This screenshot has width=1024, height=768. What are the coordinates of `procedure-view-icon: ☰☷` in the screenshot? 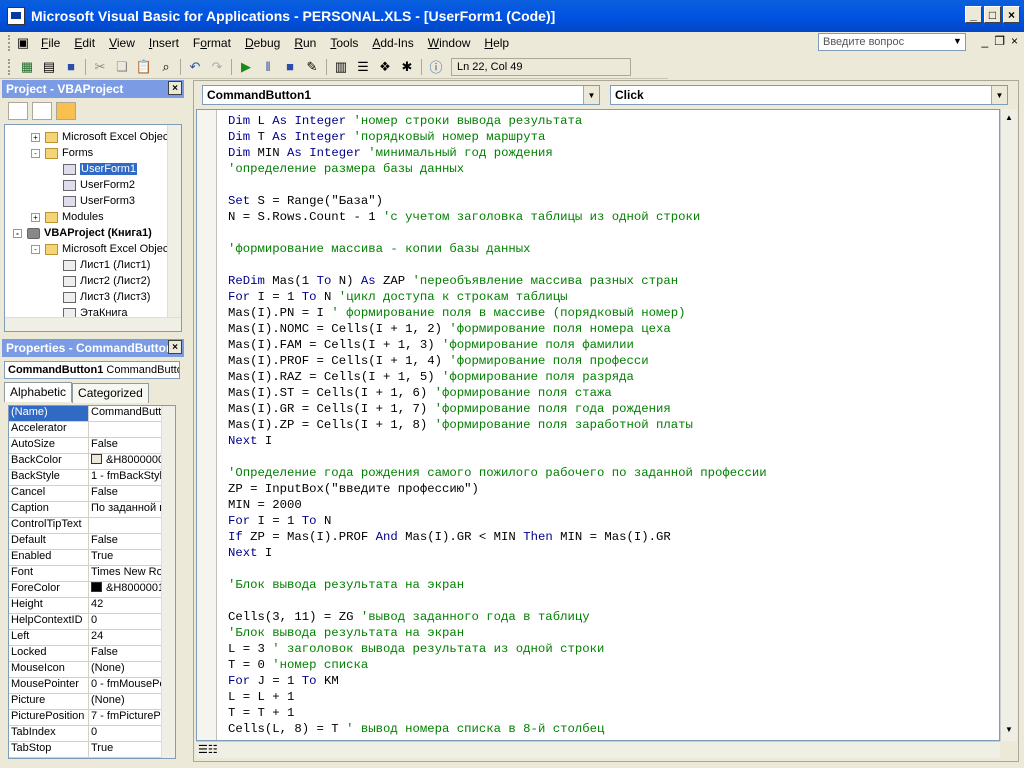 It's located at (208, 749).